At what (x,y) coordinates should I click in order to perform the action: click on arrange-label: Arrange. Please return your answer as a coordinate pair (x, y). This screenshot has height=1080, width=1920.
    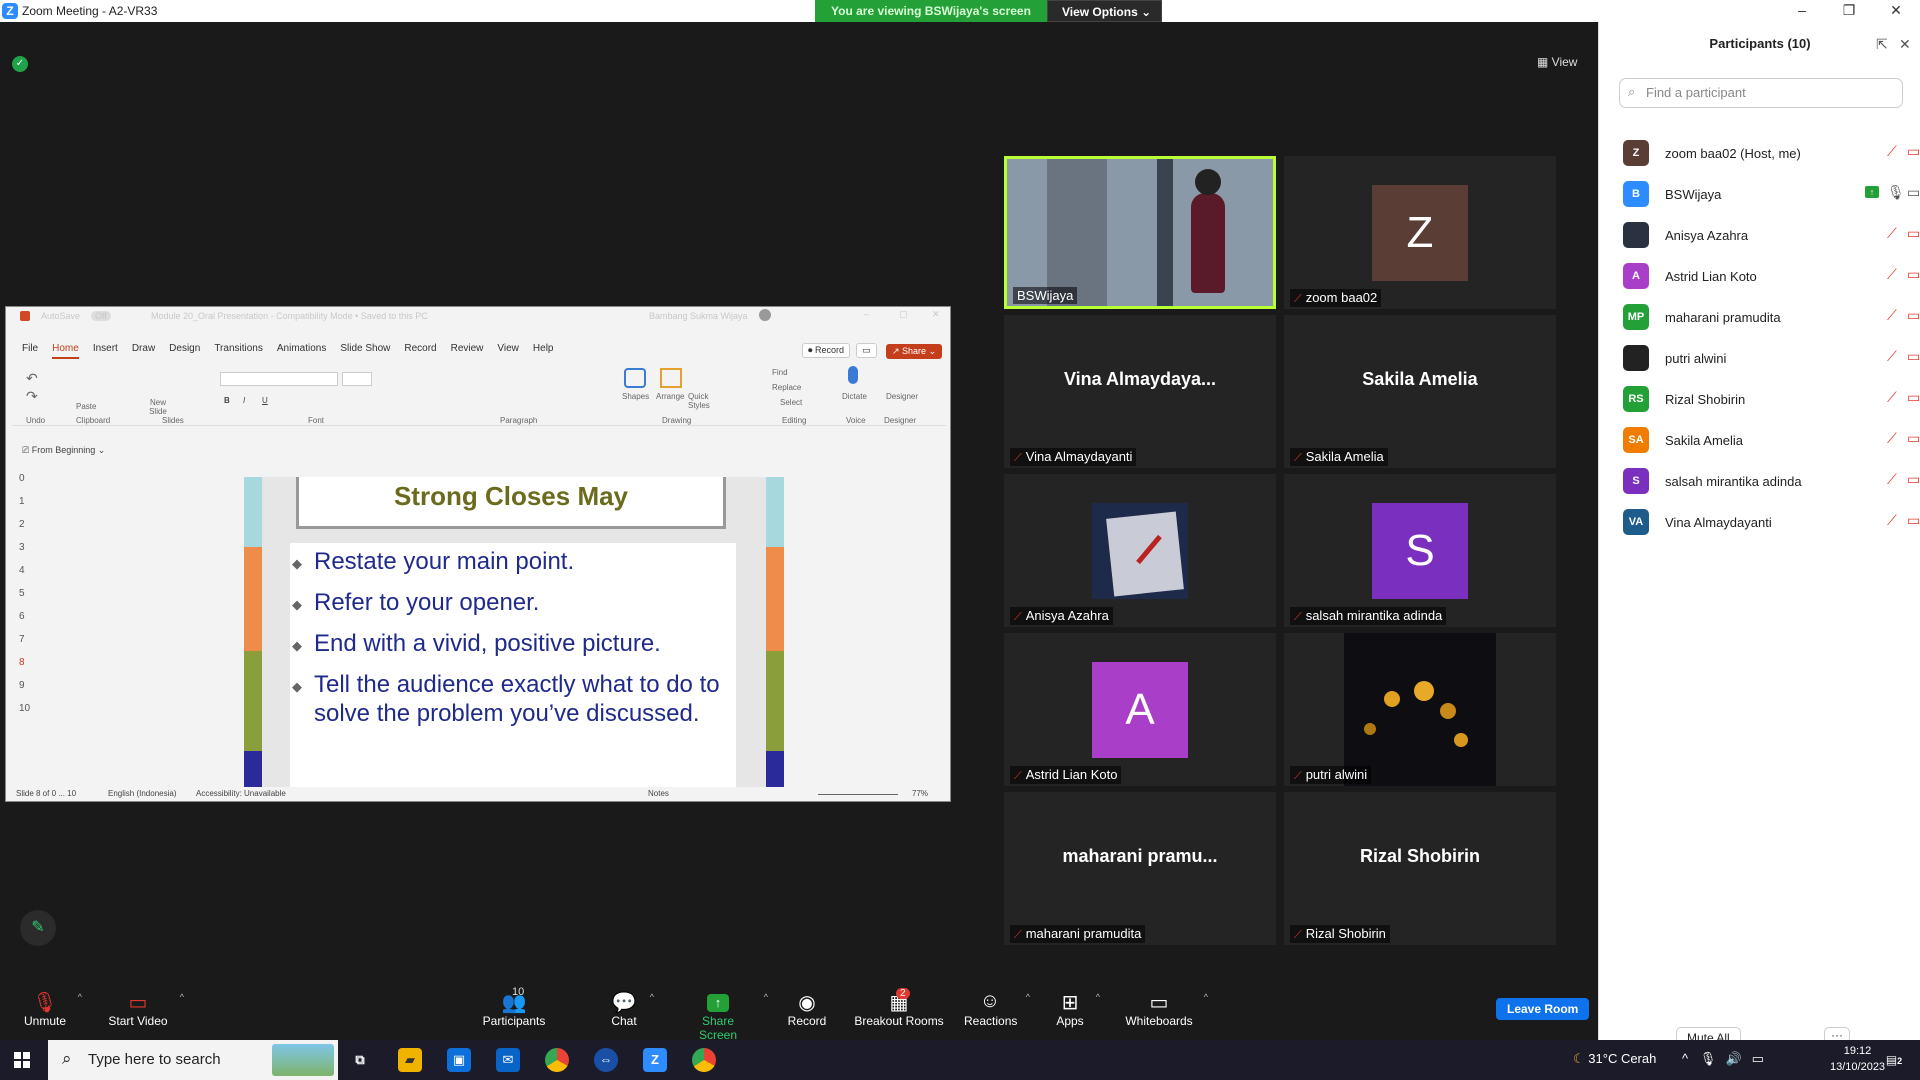
    Looking at the image, I should click on (670, 396).